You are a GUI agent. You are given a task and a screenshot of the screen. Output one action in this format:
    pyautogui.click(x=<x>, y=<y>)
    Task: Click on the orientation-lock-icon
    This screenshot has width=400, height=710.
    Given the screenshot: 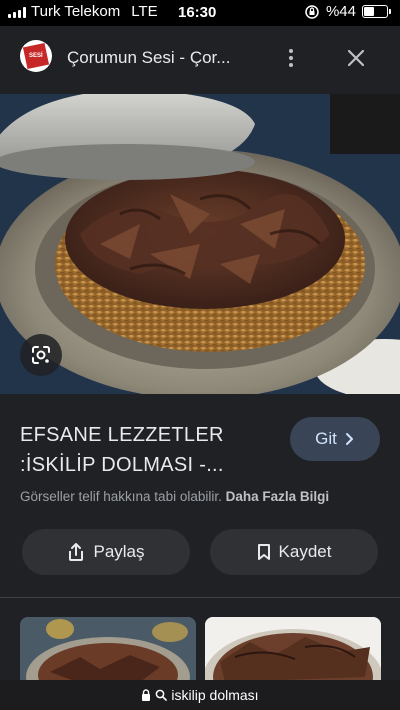 What is the action you would take?
    pyautogui.click(x=312, y=11)
    